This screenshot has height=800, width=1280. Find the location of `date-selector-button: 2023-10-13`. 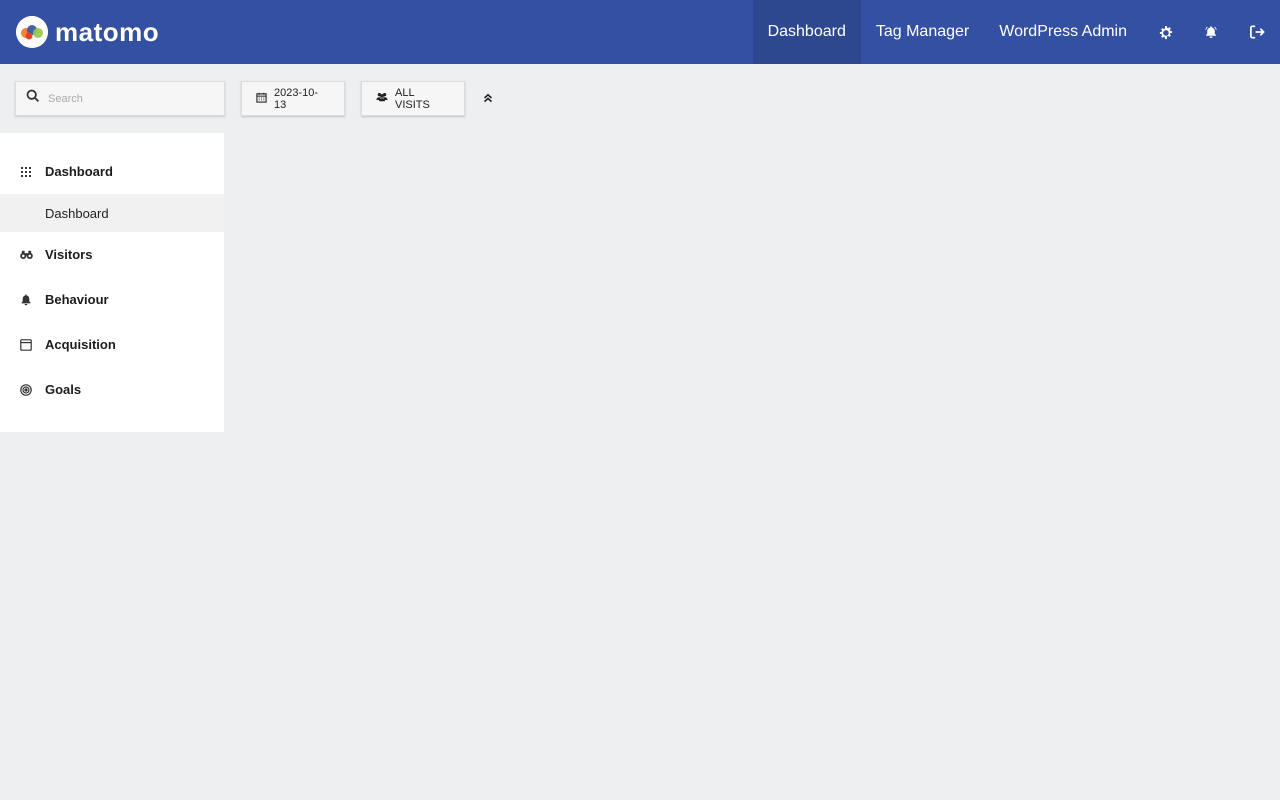

date-selector-button: 2023-10-13 is located at coordinates (293, 98).